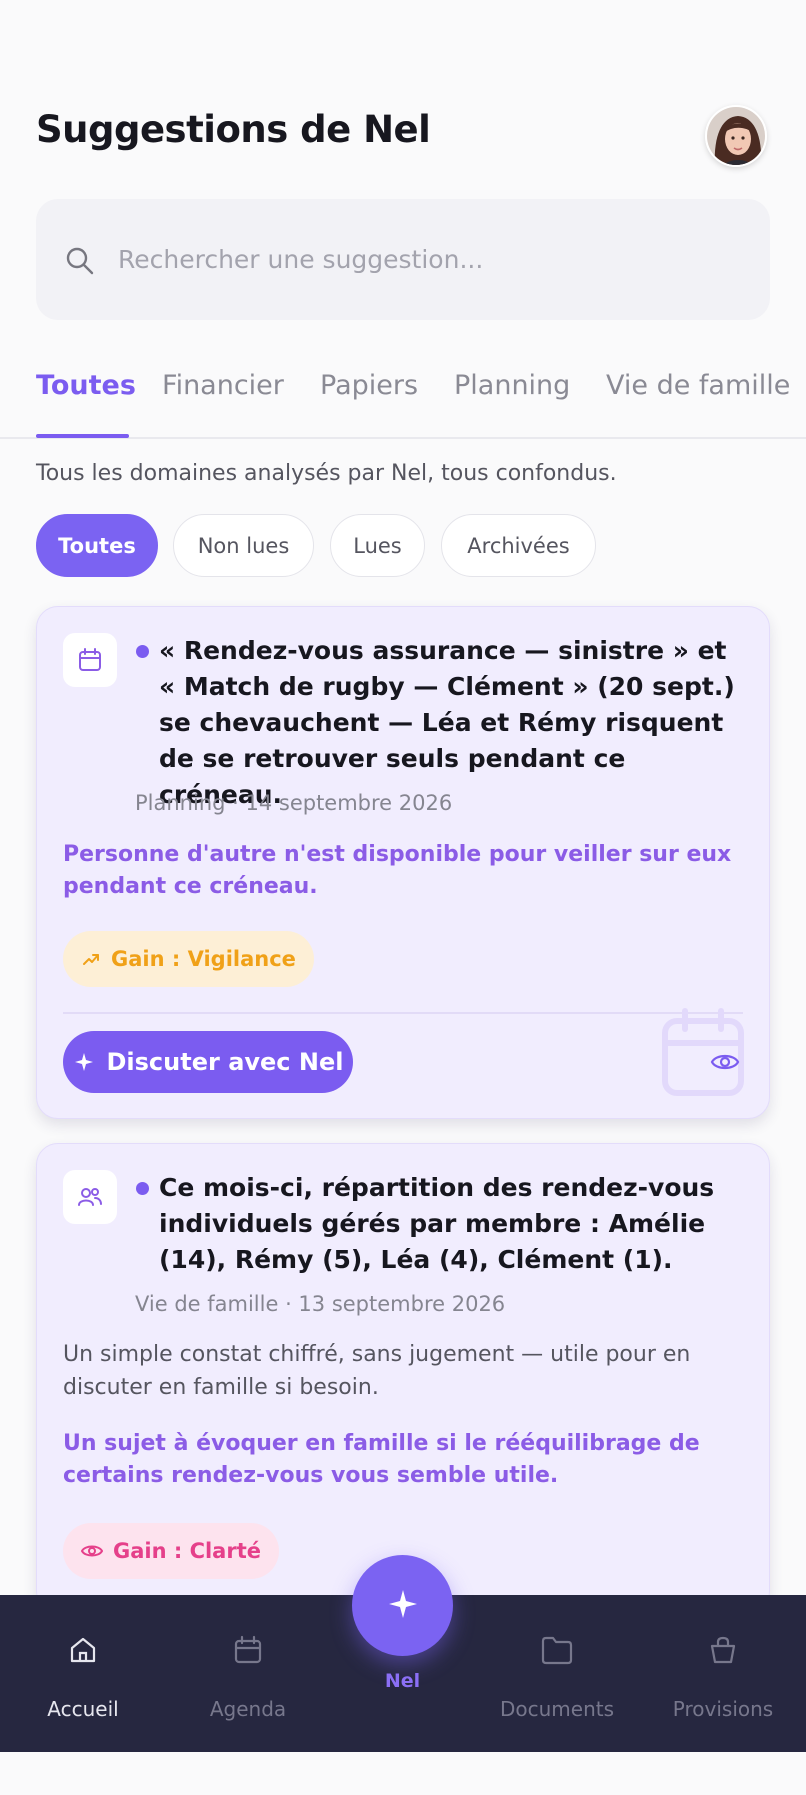  Describe the element at coordinates (518, 545) in the screenshot. I see `filter-archivees: Archivées` at that location.